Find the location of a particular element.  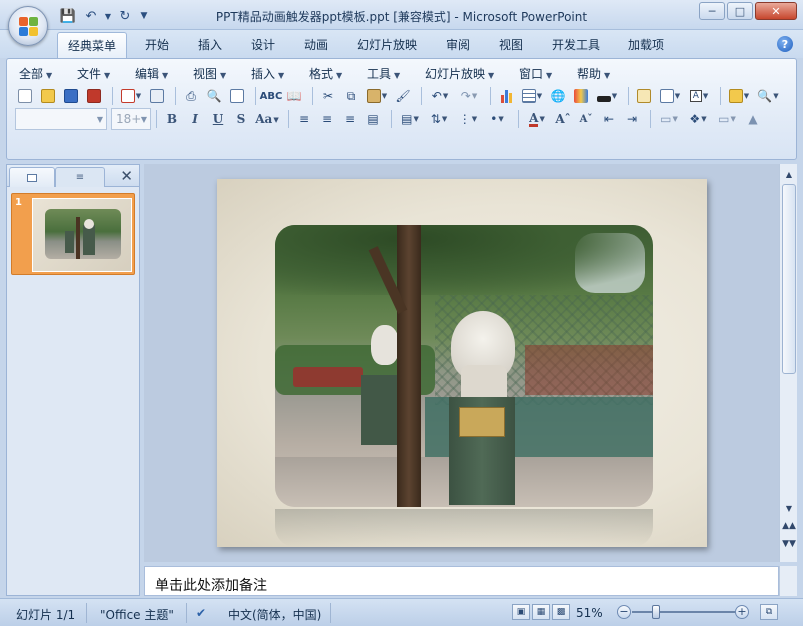

font-color-icon: A ▼ is located at coordinates (537, 119).